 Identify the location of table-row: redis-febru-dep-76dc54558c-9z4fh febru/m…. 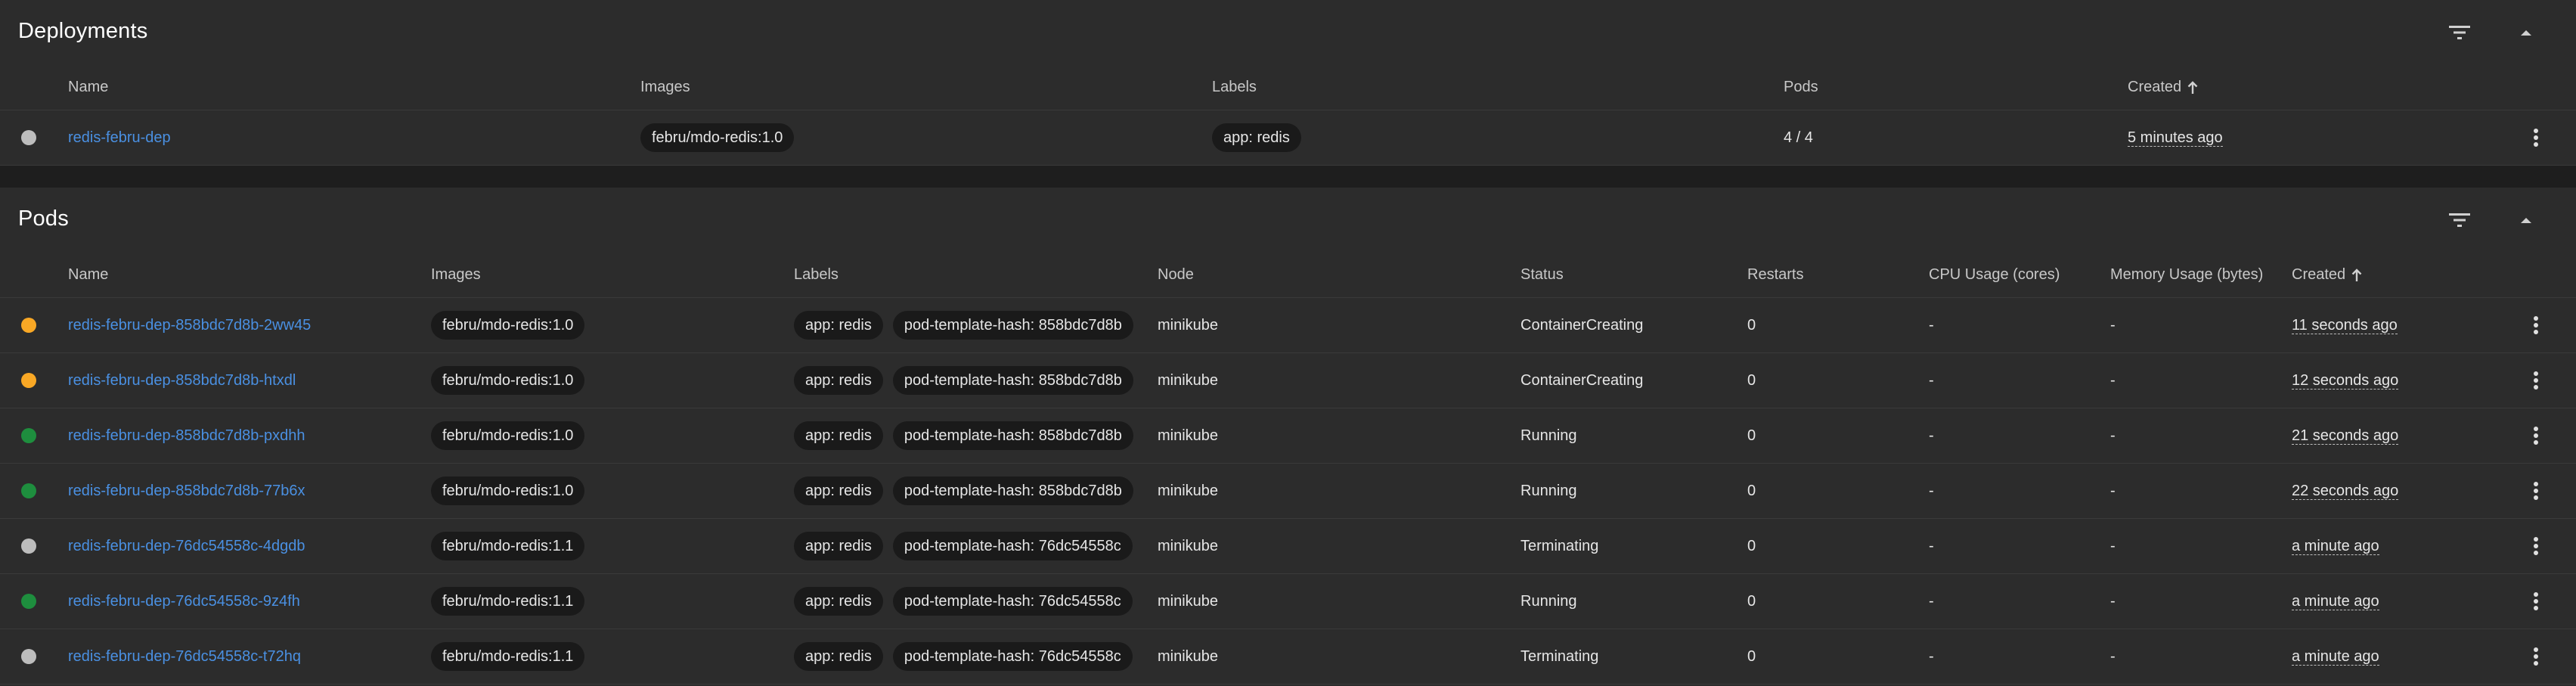
(1288, 601).